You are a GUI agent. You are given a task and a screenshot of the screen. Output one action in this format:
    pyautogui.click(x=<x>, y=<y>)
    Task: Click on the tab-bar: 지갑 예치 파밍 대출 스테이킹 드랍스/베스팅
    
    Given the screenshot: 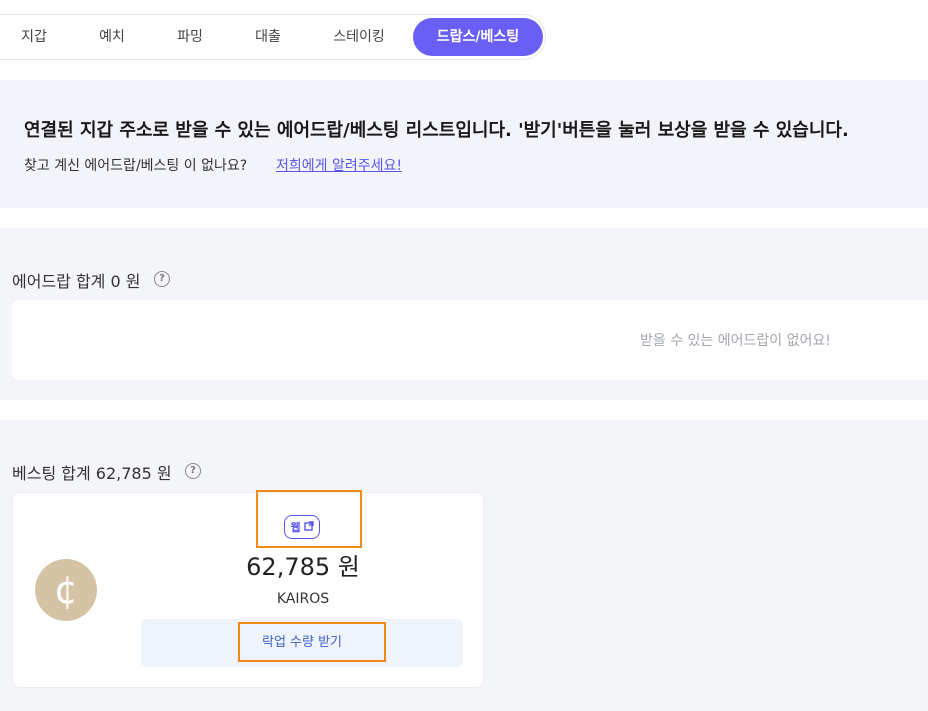 What is the action you would take?
    pyautogui.click(x=273, y=37)
    